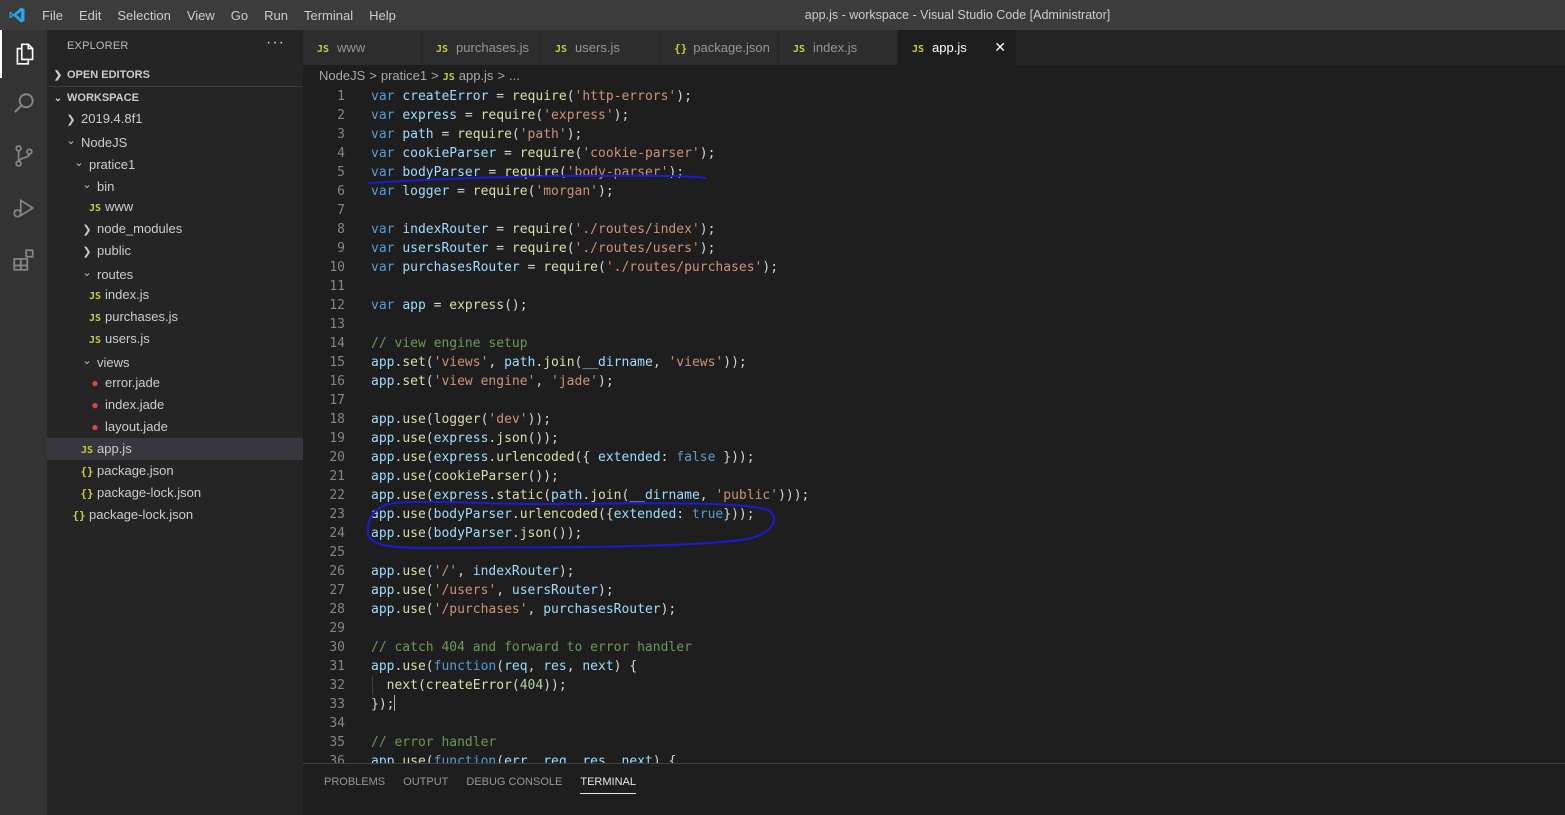 This screenshot has width=1565, height=815. Describe the element at coordinates (484, 381) in the screenshot. I see `code-token: 'view engine'` at that location.